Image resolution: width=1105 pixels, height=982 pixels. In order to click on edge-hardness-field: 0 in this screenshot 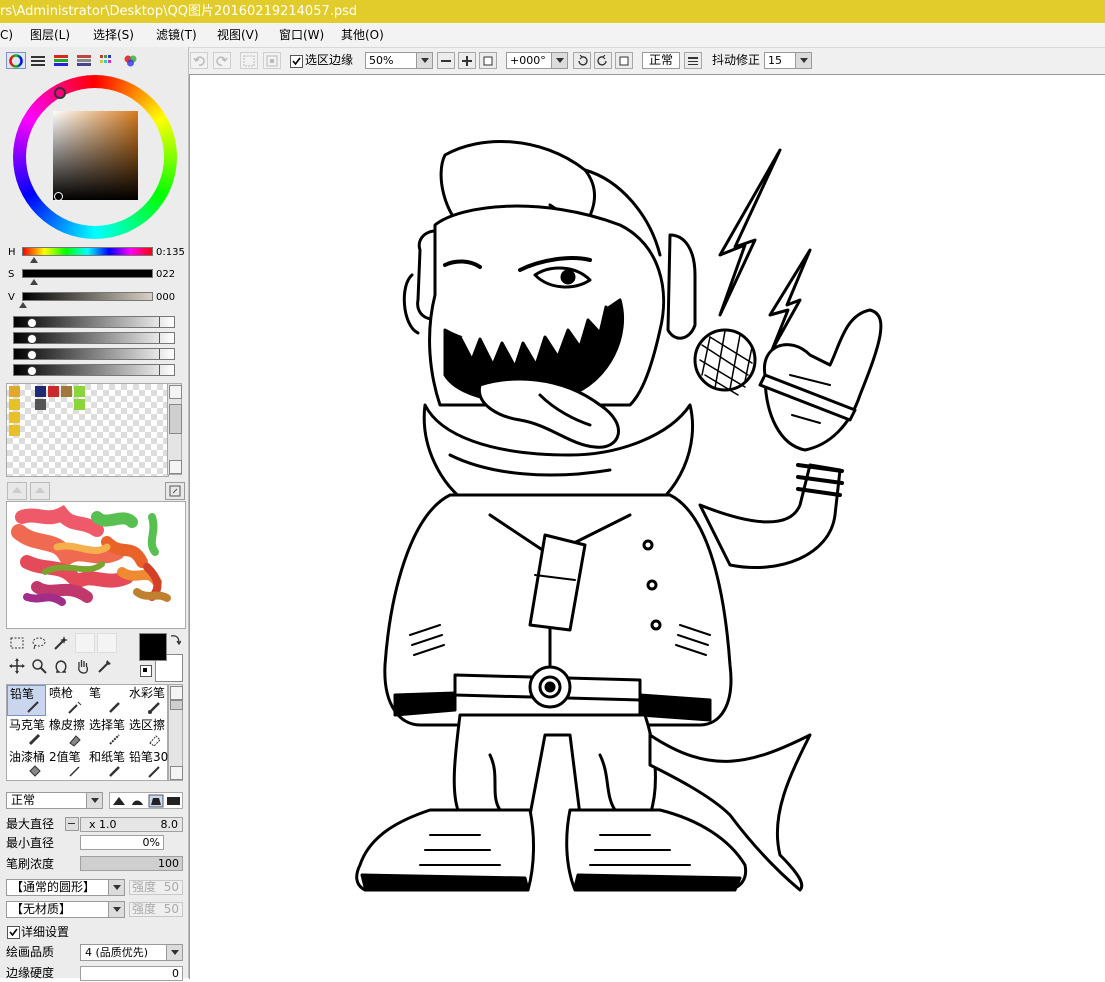, I will do `click(131, 973)`.